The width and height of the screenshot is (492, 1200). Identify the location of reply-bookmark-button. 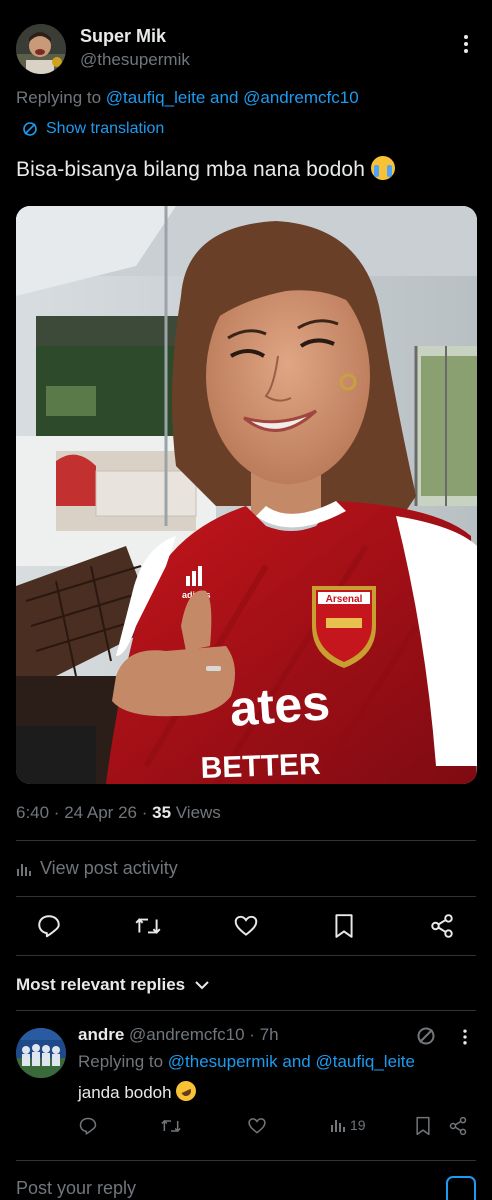
(423, 1126).